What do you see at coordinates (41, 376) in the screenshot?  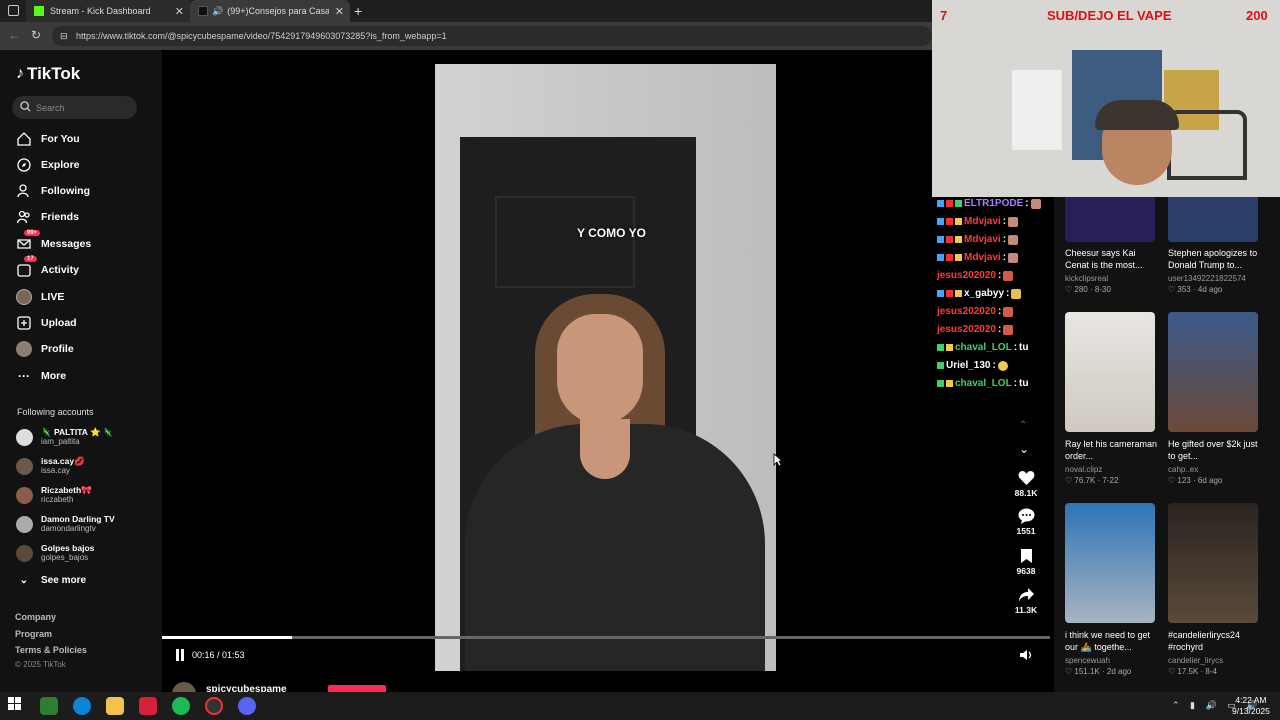 I see `nav-more: ··· More` at bounding box center [41, 376].